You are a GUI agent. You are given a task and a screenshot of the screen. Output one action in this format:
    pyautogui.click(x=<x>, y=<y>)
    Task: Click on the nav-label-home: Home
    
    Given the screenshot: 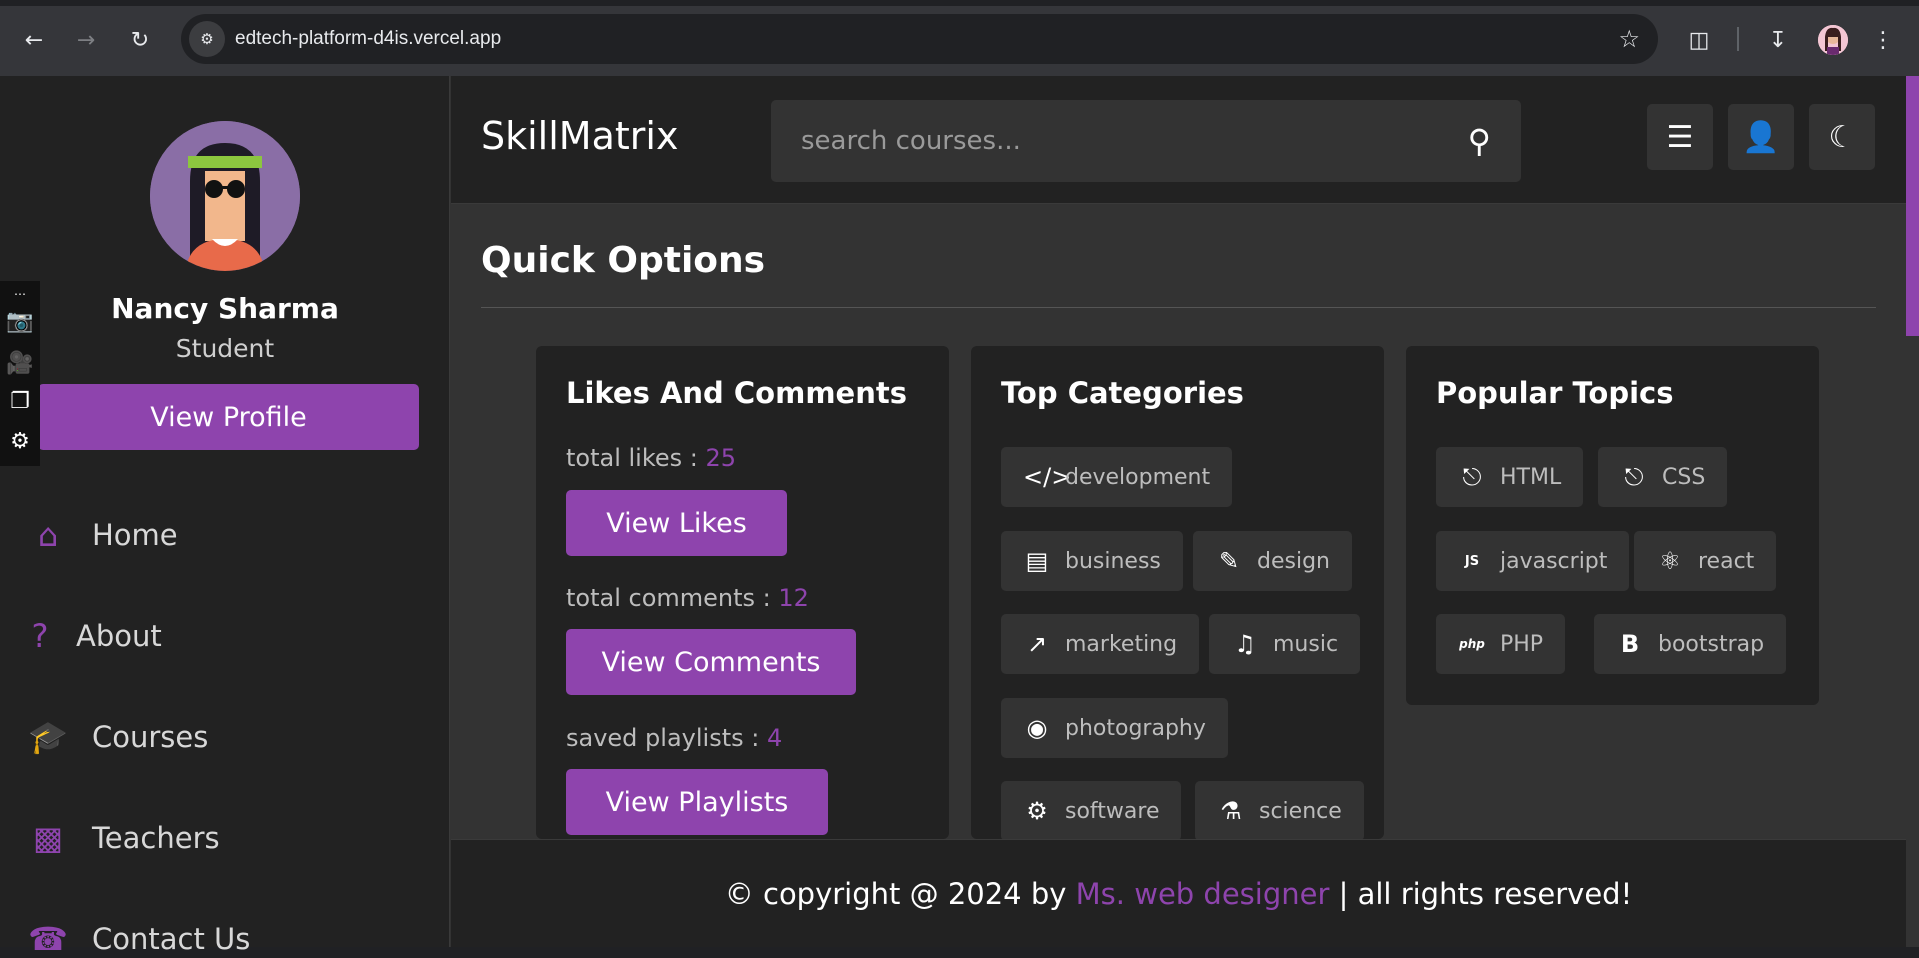 What is the action you would take?
    pyautogui.click(x=135, y=535)
    